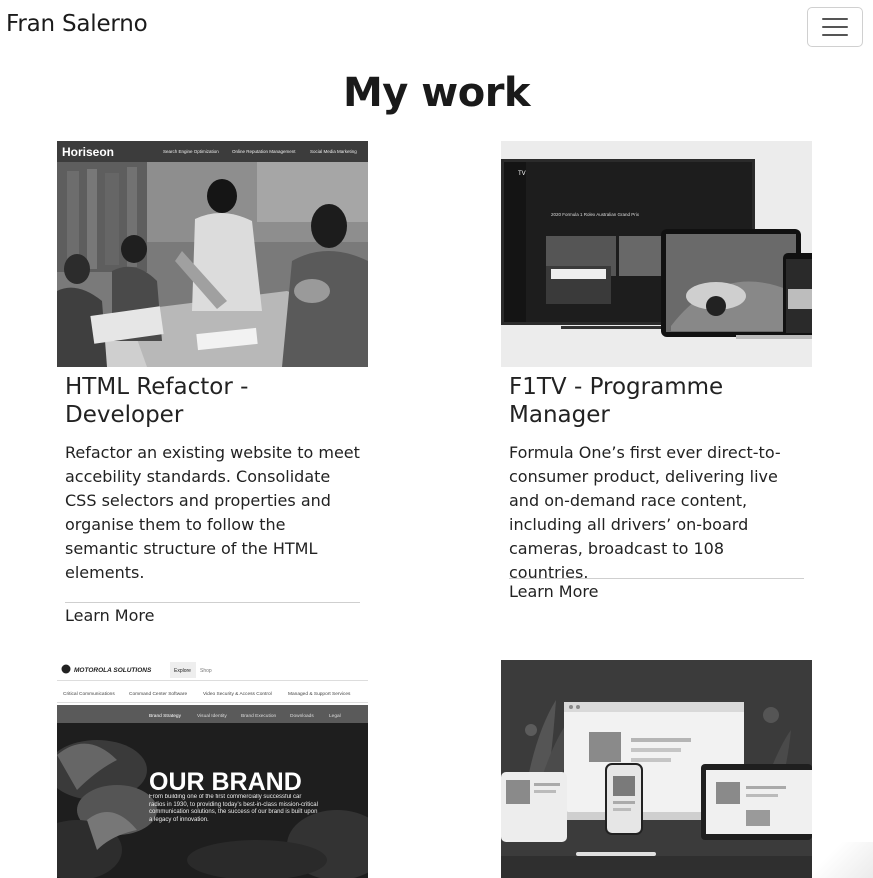  Describe the element at coordinates (842, 860) in the screenshot. I see `page-shadow` at that location.